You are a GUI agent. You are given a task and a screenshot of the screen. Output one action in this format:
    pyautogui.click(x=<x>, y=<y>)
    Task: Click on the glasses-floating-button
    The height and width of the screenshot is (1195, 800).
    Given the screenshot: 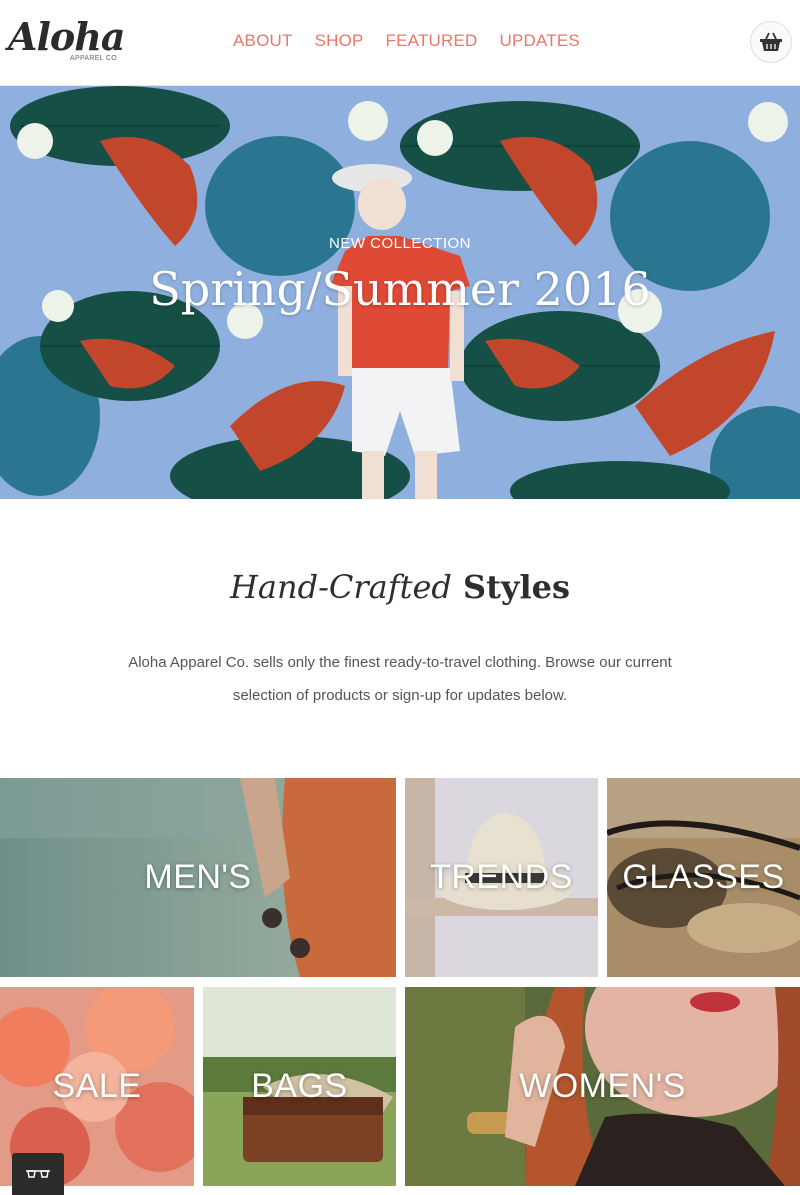 What is the action you would take?
    pyautogui.click(x=38, y=1174)
    